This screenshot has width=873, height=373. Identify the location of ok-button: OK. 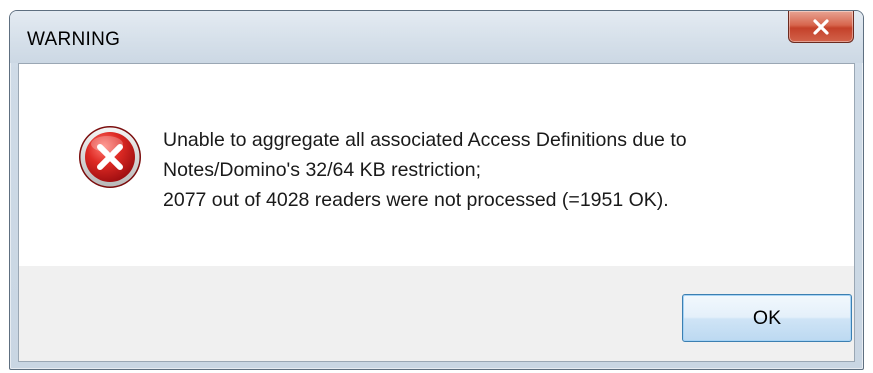
(767, 318).